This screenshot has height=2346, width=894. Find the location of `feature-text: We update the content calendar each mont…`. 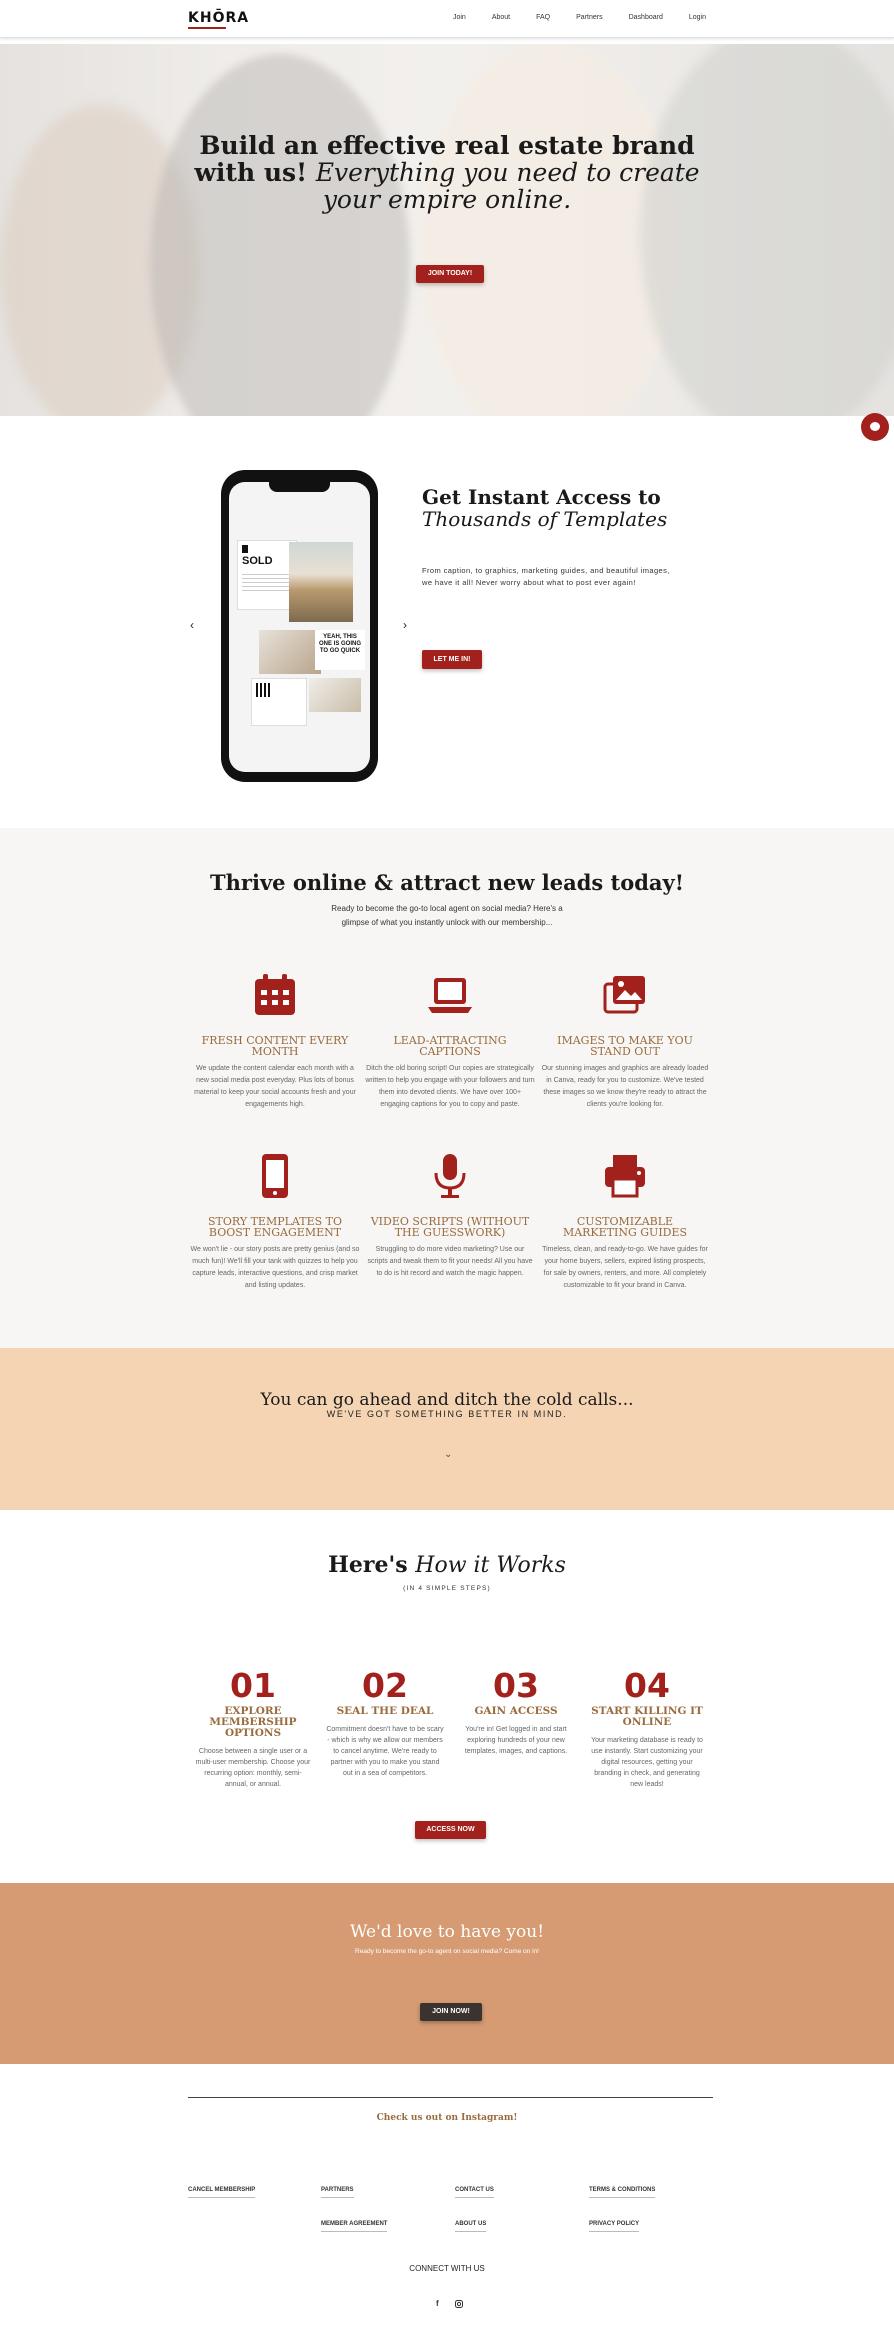

feature-text: We update the content calendar each mont… is located at coordinates (275, 1086).